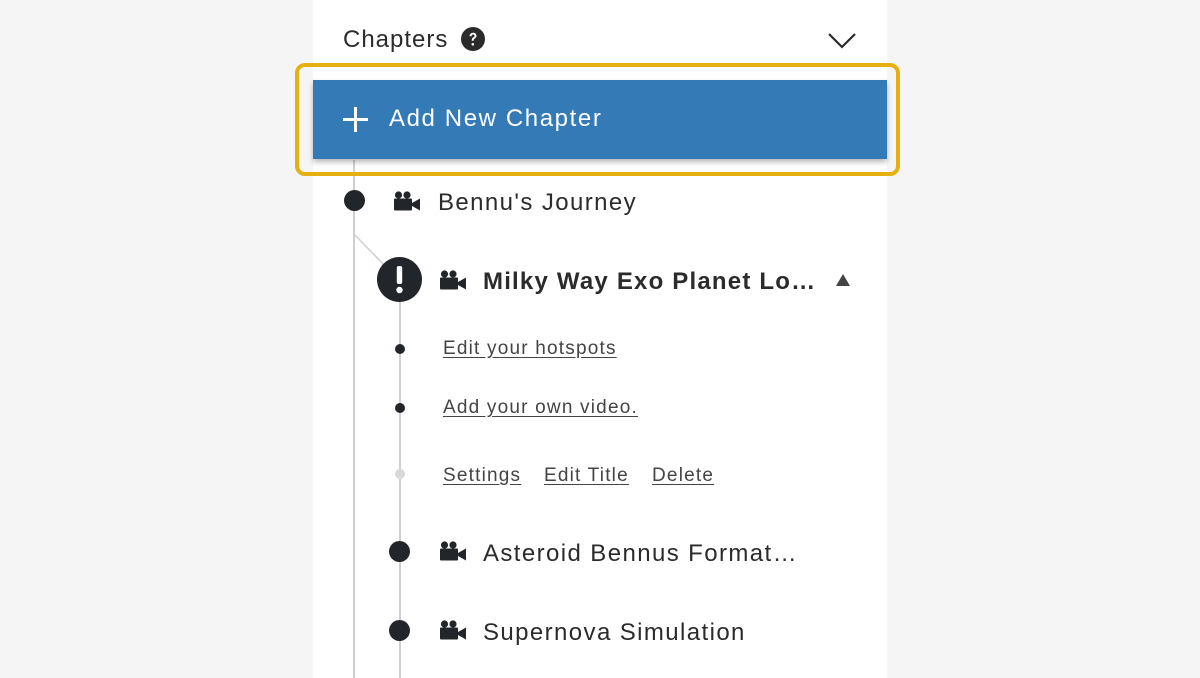  What do you see at coordinates (496, 118) in the screenshot?
I see `add-new-chapter-label: Add New Chapter` at bounding box center [496, 118].